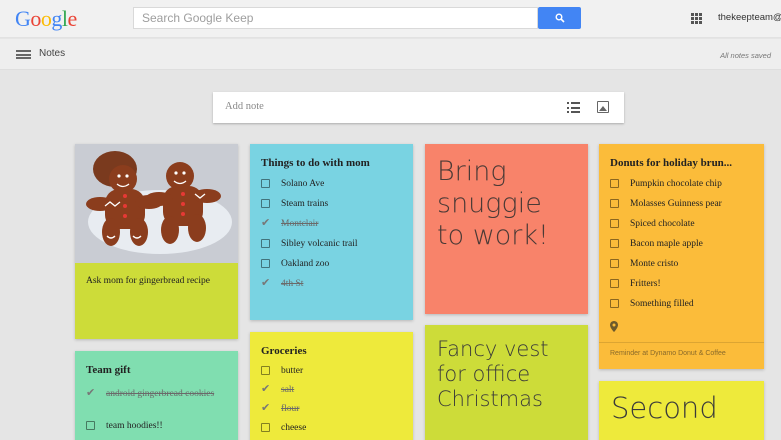 This screenshot has width=781, height=440. Describe the element at coordinates (108, 370) in the screenshot. I see `note-title: Team gift` at that location.